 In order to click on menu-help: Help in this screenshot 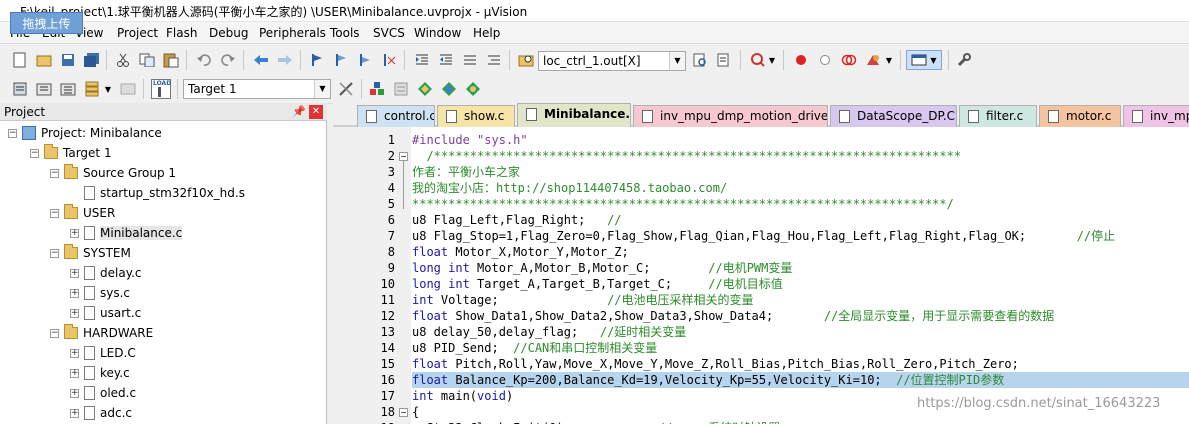, I will do `click(486, 33)`.